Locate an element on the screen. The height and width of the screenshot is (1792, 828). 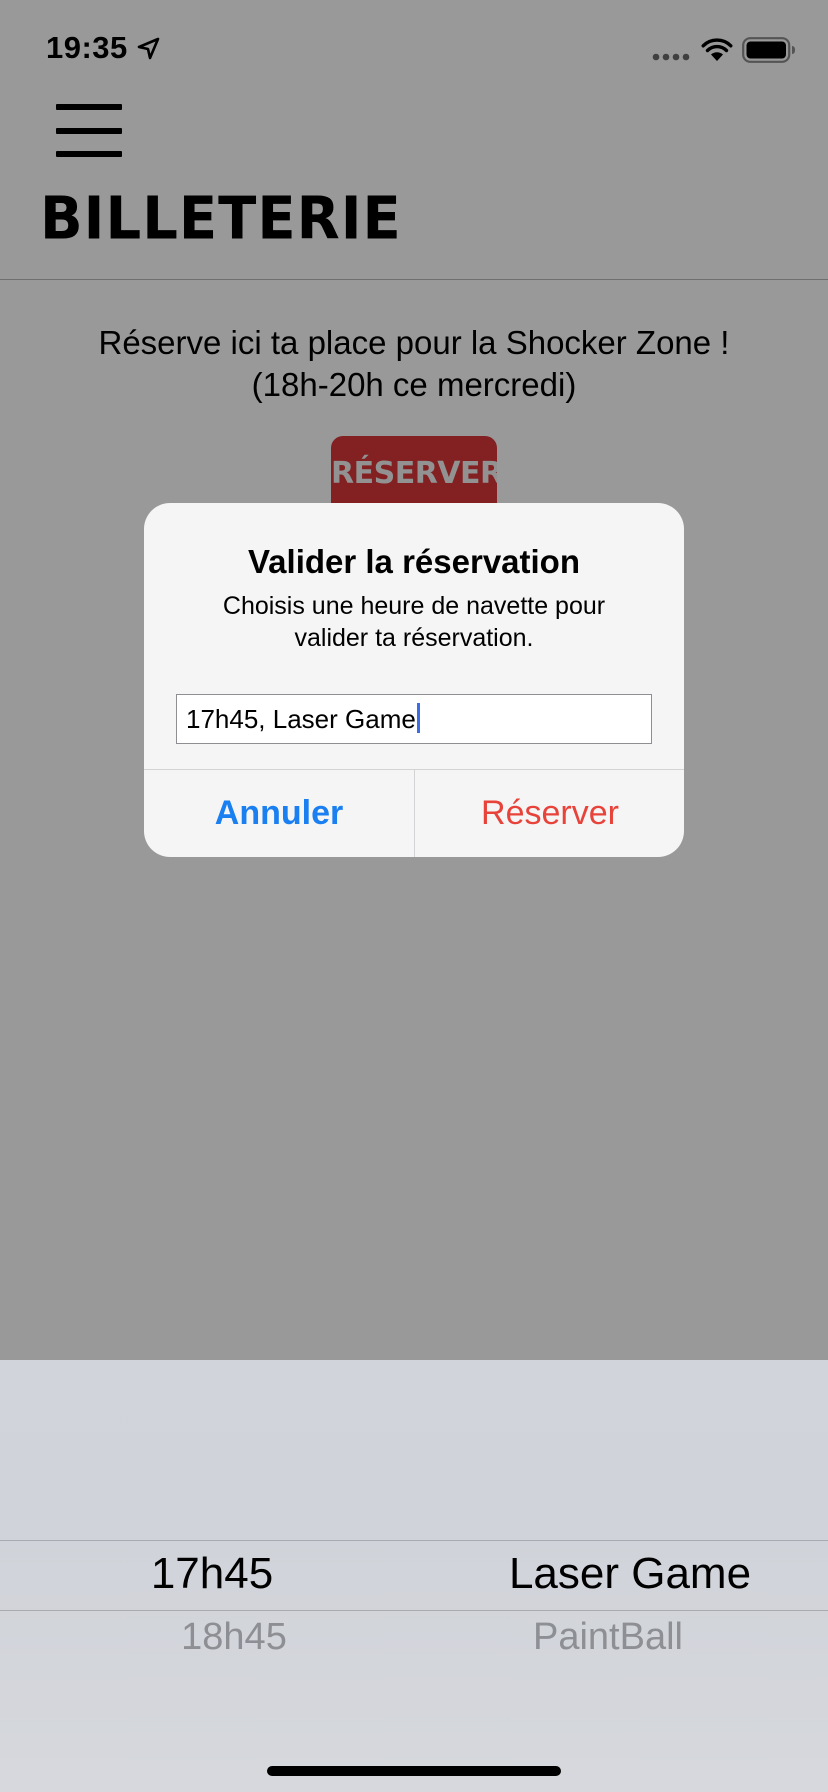
text-caret is located at coordinates (418, 718).